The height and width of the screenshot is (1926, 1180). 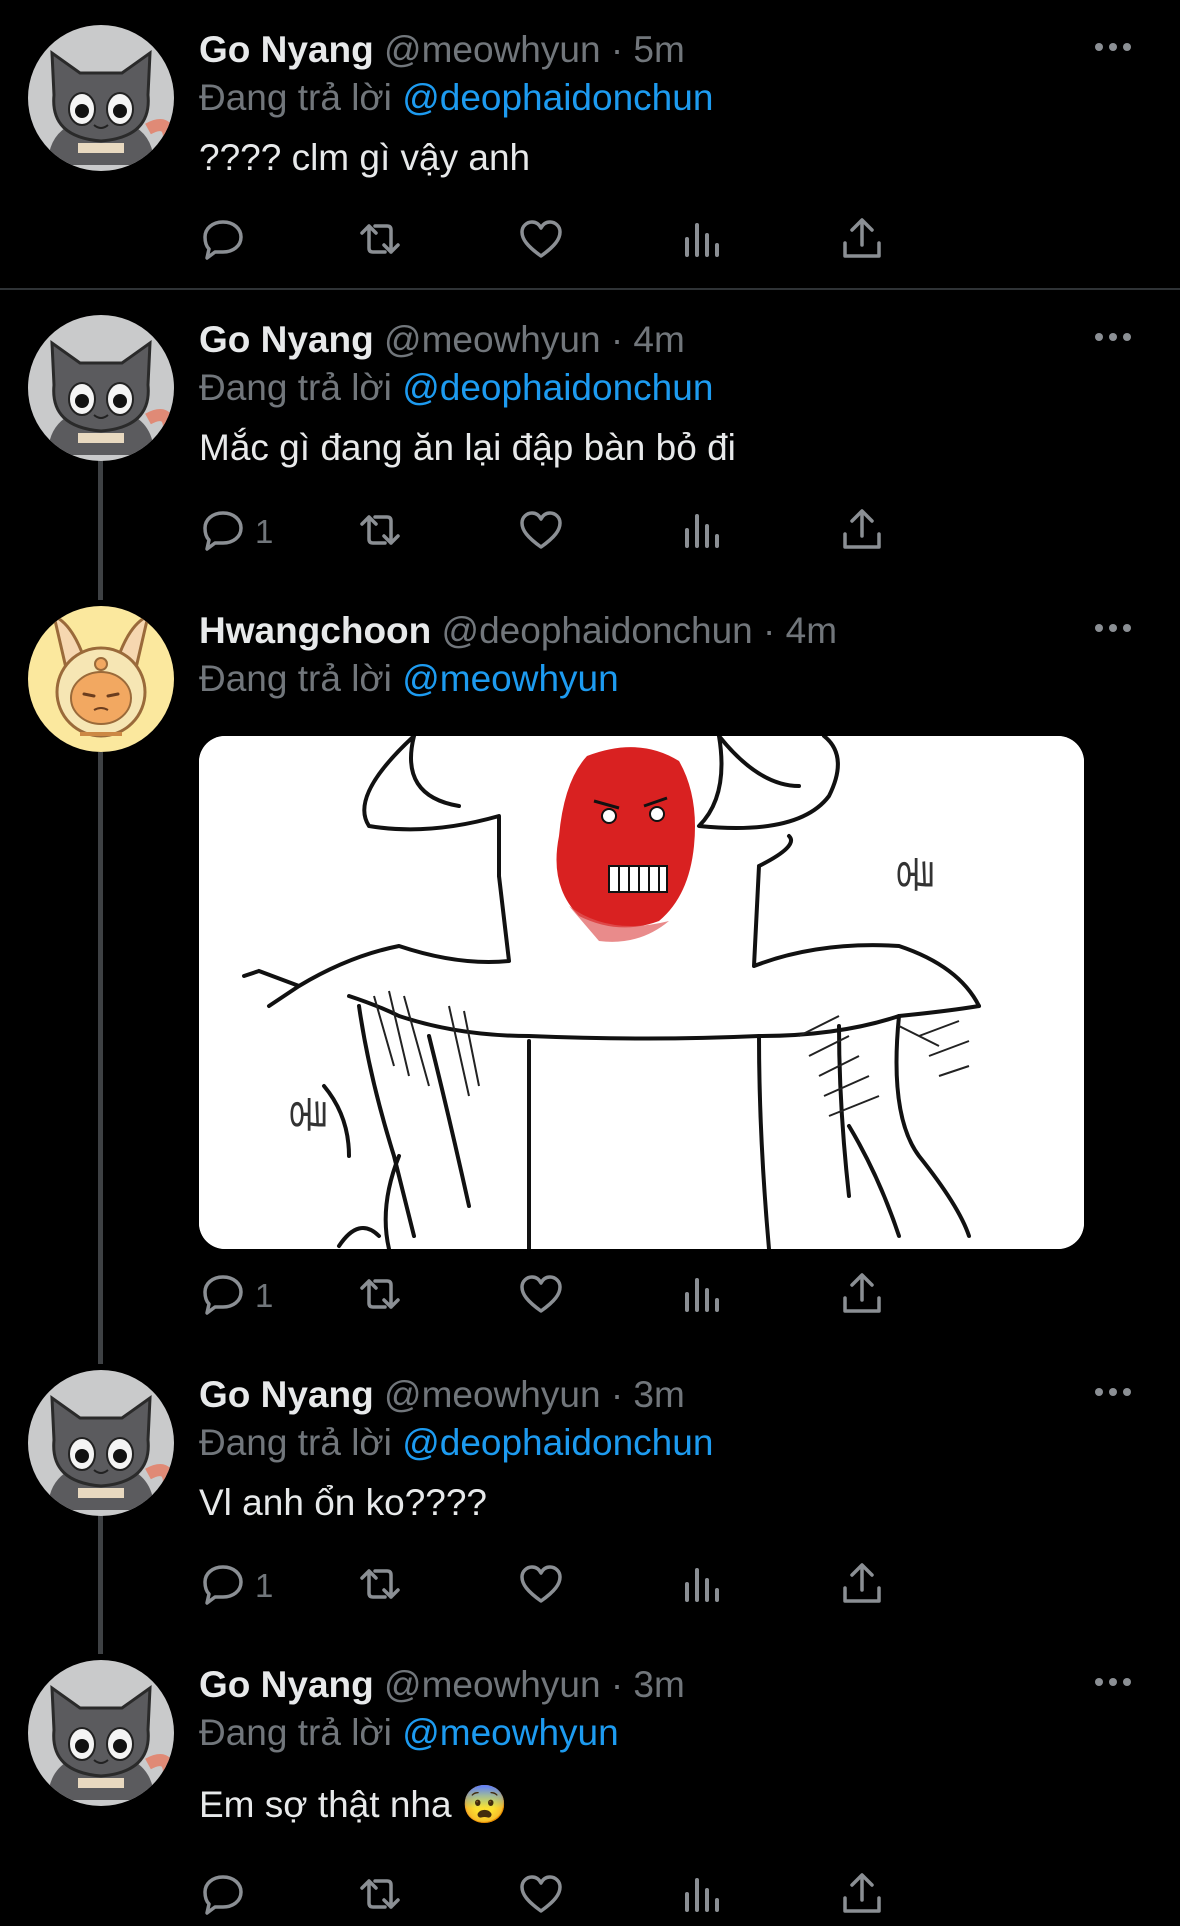 What do you see at coordinates (619, 241) in the screenshot?
I see `action-bar` at bounding box center [619, 241].